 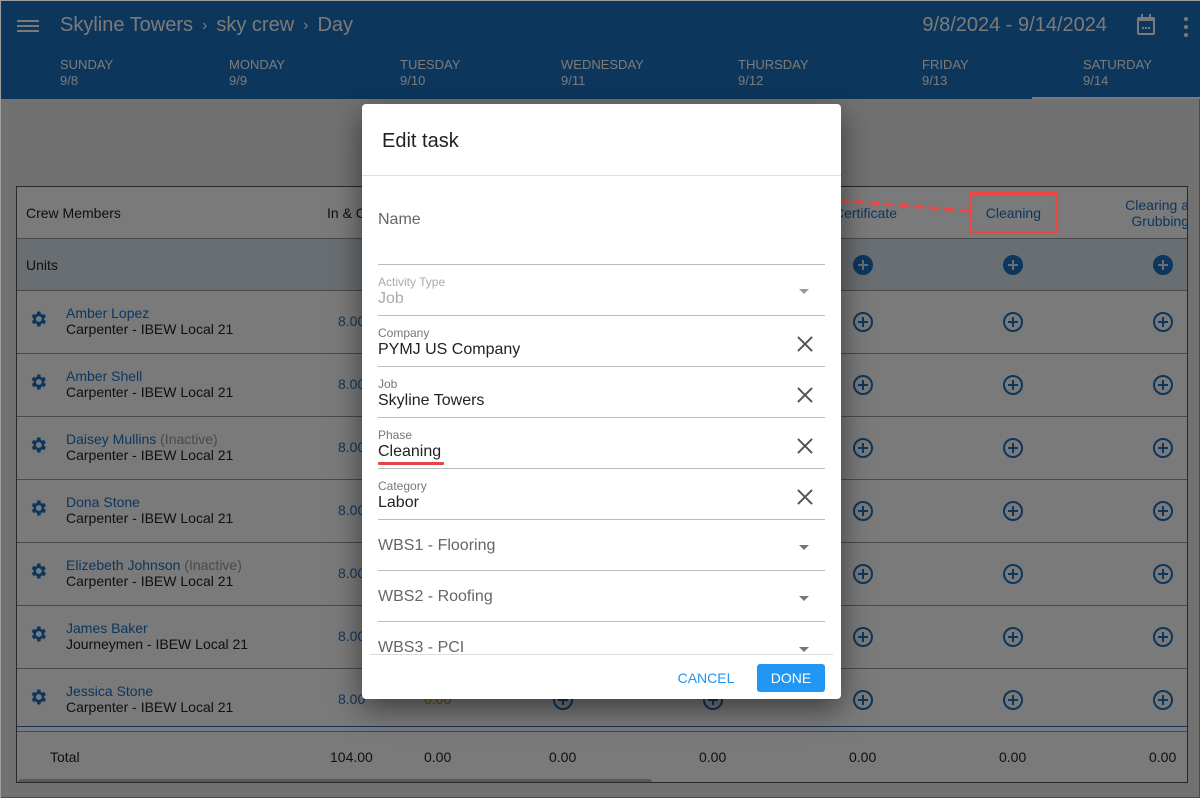 What do you see at coordinates (391, 298) in the screenshot?
I see `activity-type-value: Job` at bounding box center [391, 298].